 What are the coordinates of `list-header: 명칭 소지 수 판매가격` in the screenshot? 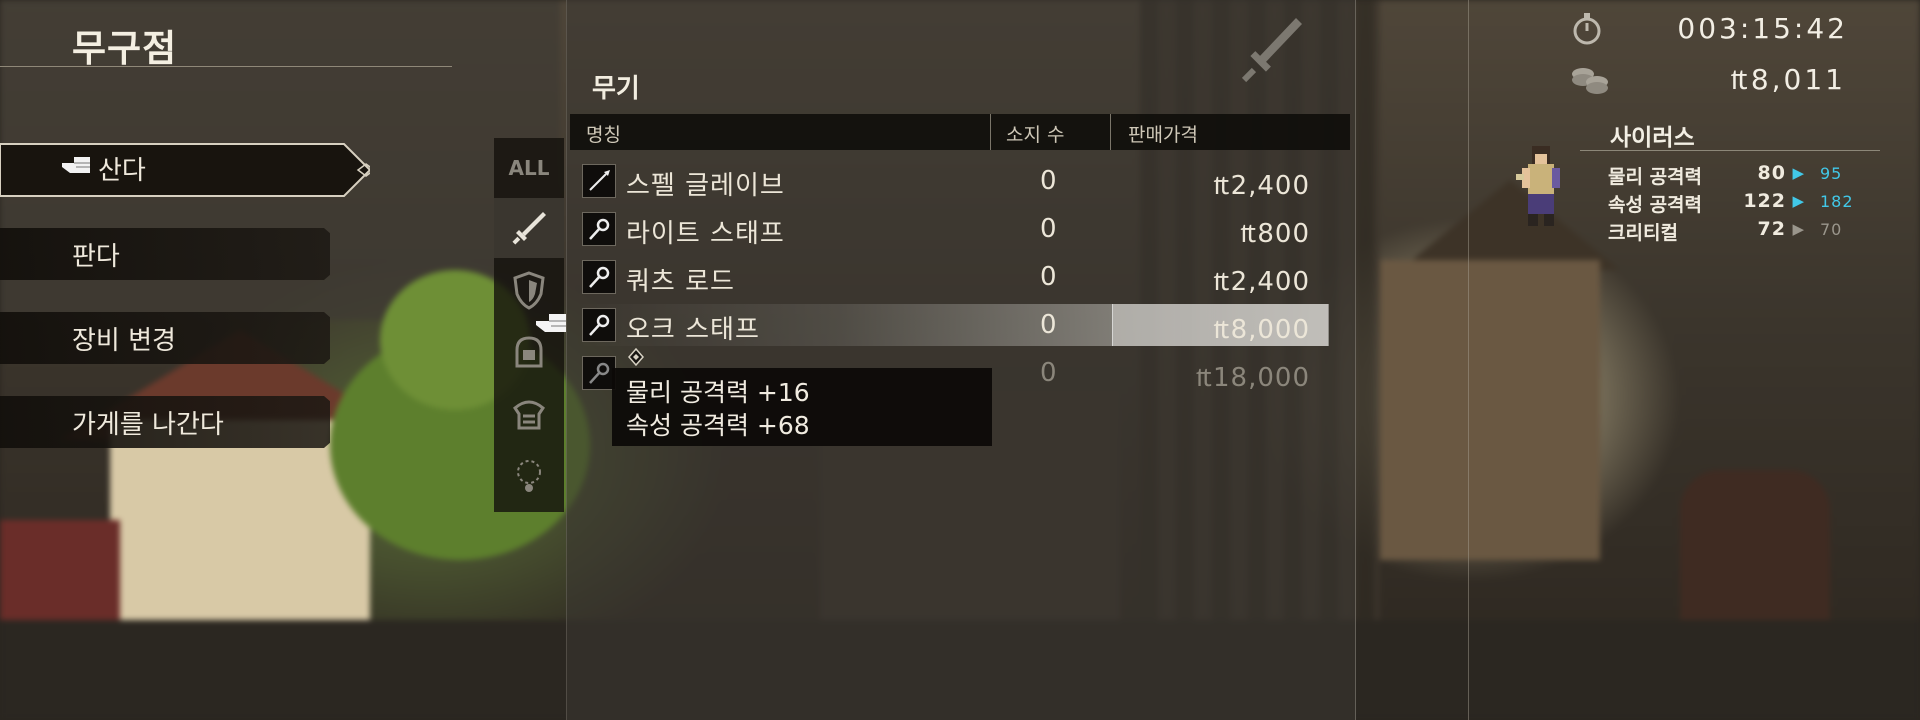 It's located at (960, 132).